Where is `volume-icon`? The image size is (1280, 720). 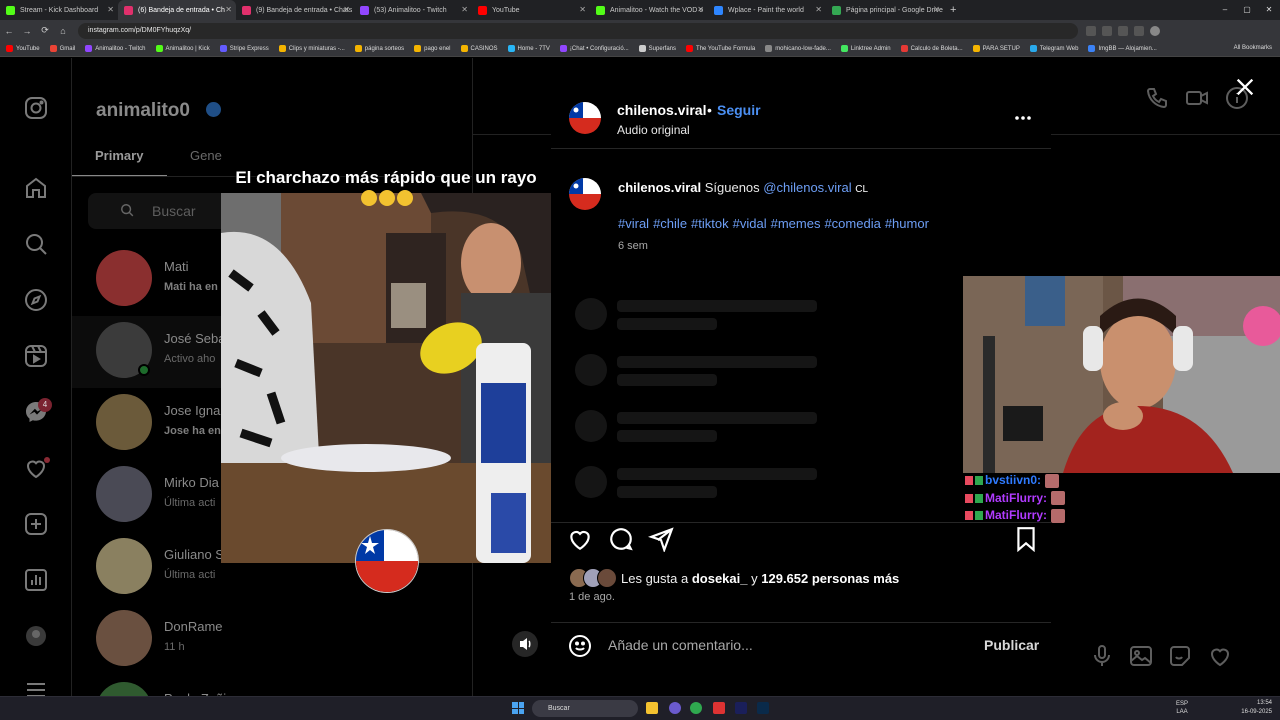
volume-icon is located at coordinates (525, 644).